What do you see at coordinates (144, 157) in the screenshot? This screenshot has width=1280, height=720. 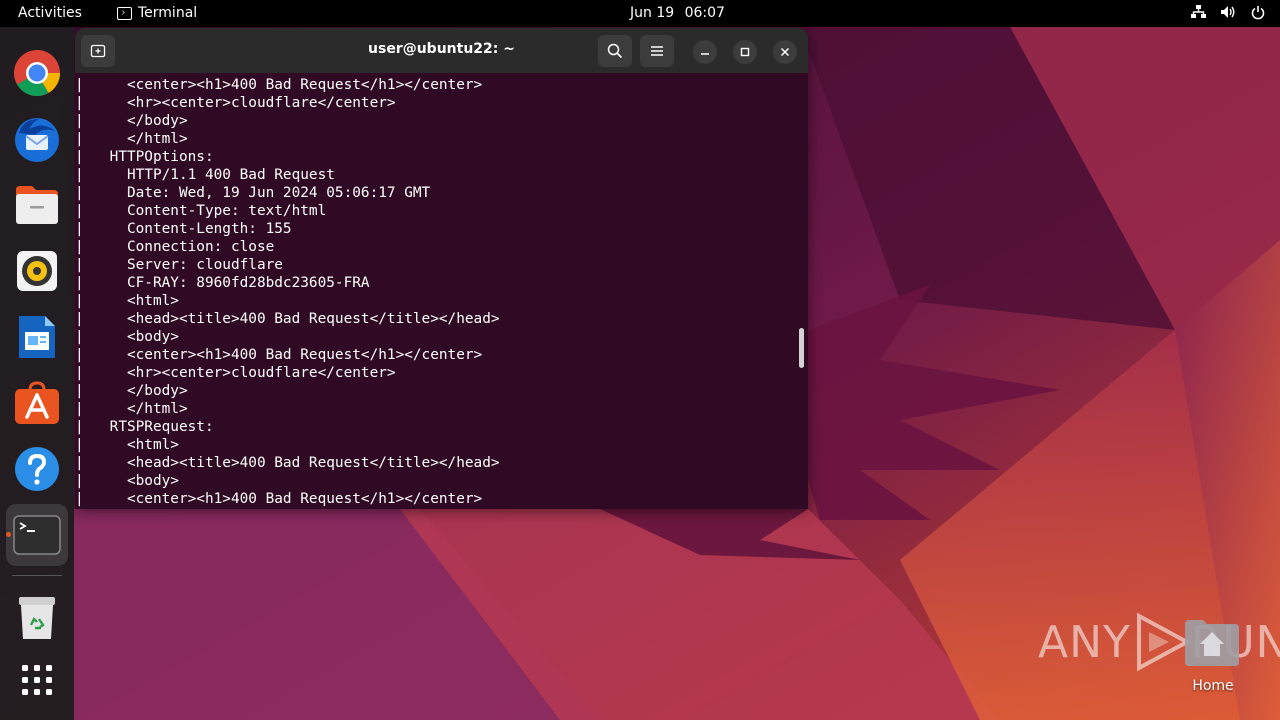 I see `terminal-line: | HTTPOptions:` at bounding box center [144, 157].